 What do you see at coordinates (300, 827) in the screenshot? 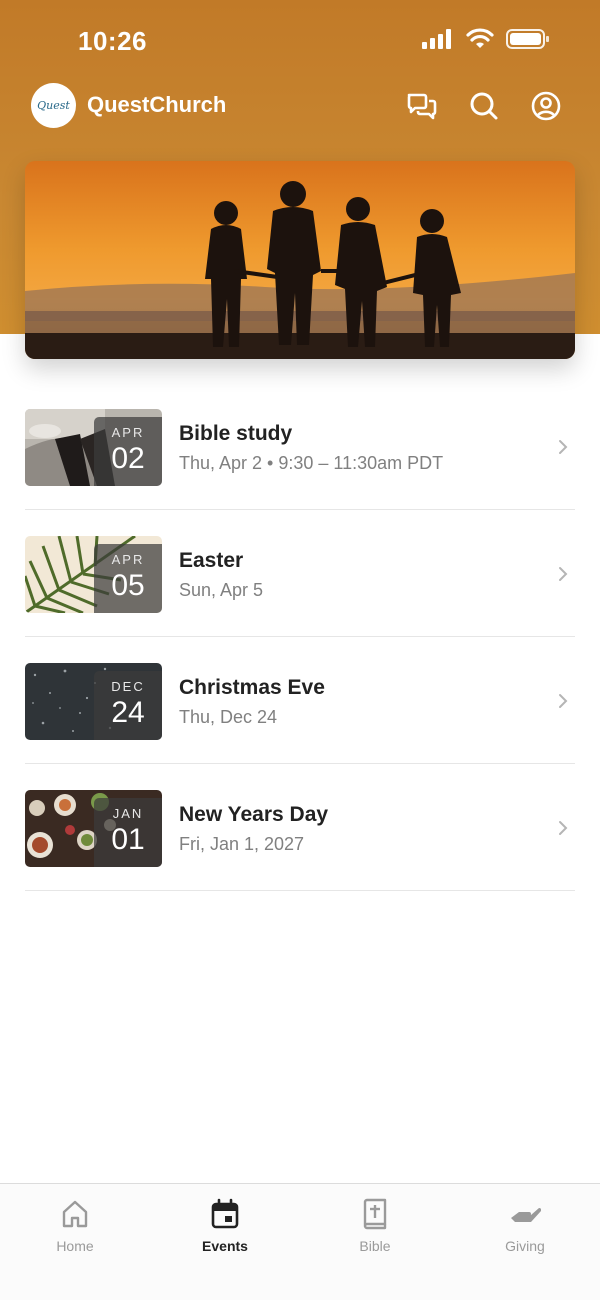
I see `event-row: JAN 01 New Years Day Fri, Jan 1, 2027` at bounding box center [300, 827].